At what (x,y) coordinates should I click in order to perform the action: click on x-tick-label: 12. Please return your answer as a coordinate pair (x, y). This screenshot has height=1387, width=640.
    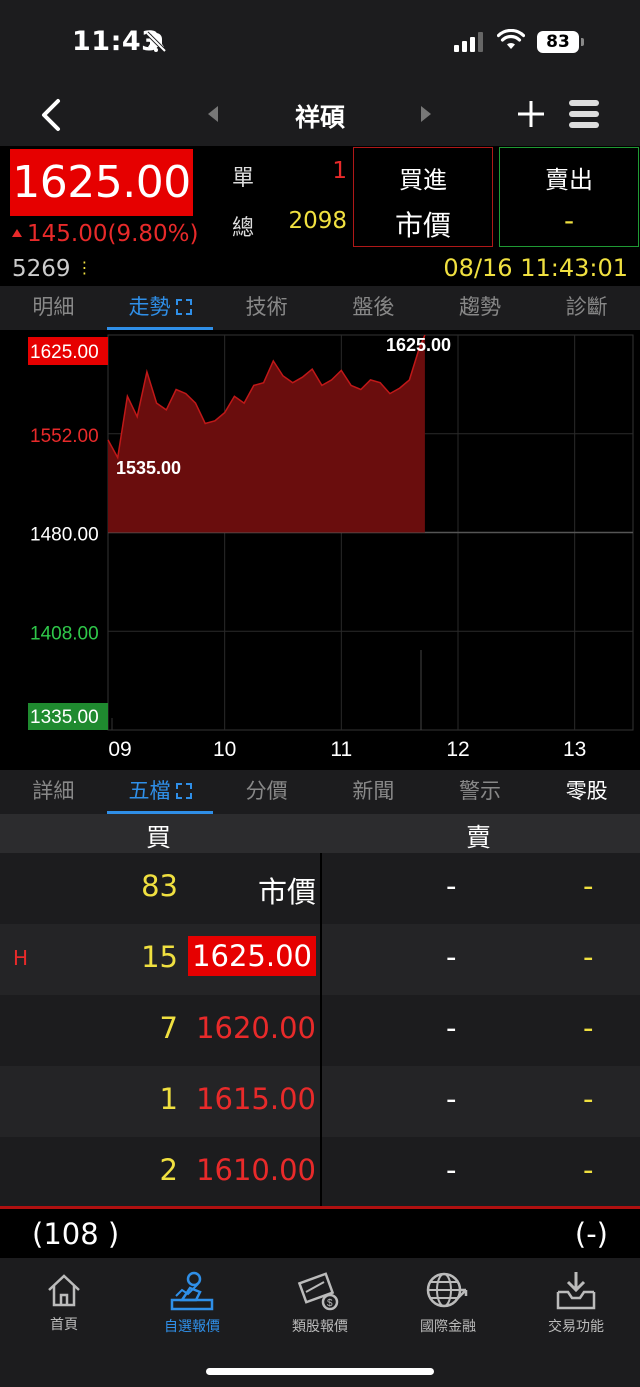
    Looking at the image, I should click on (457, 749).